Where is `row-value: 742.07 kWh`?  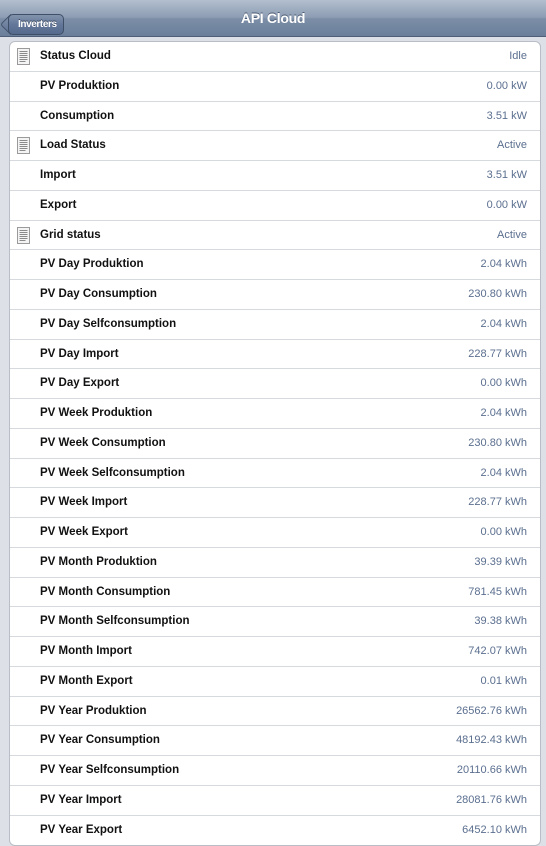
row-value: 742.07 kWh is located at coordinates (497, 651).